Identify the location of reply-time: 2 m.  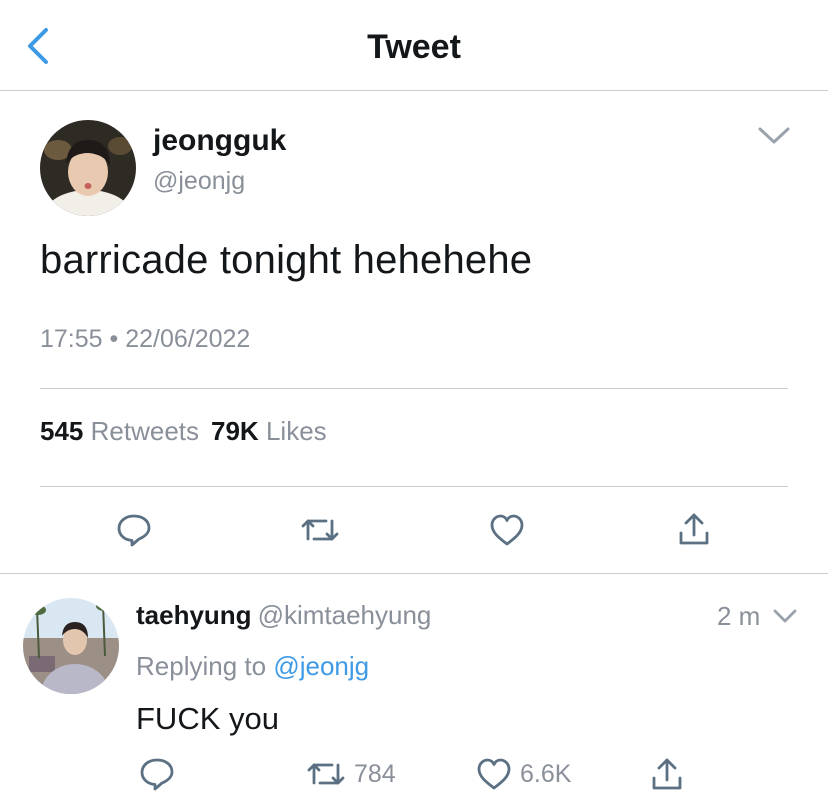
(739, 616).